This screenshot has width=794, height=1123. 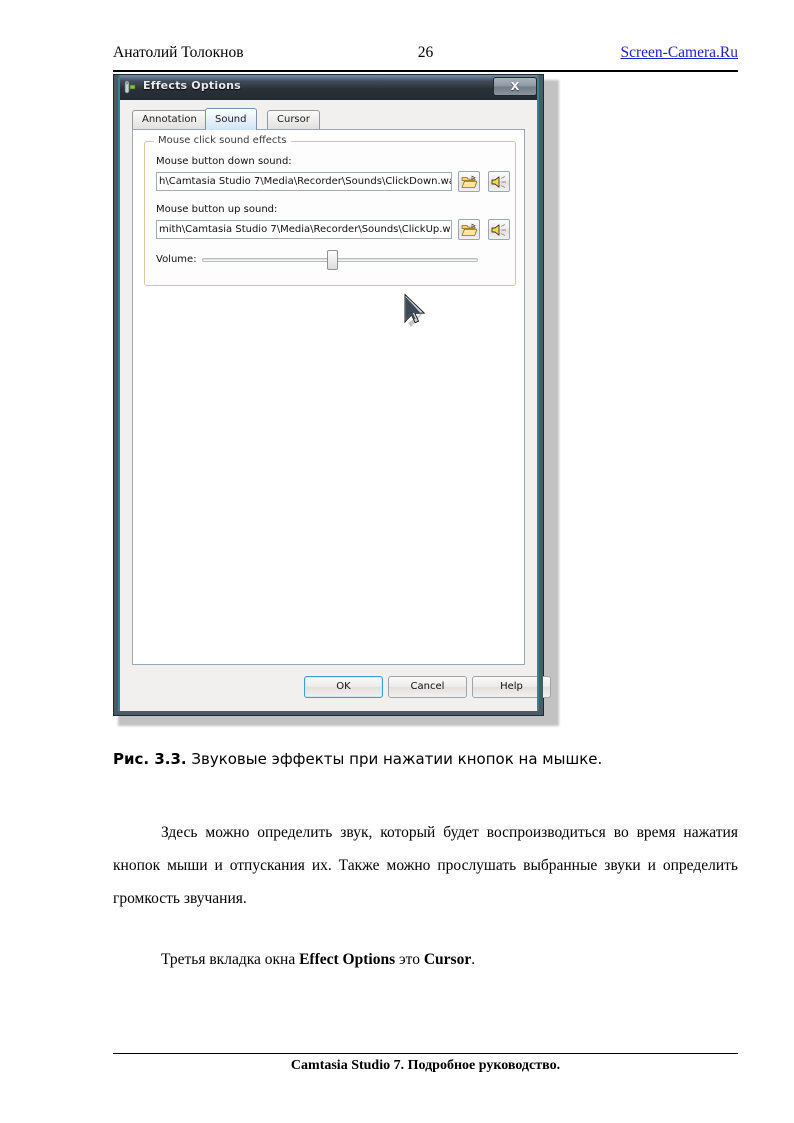 I want to click on mouse-down-browse-button, so click(x=469, y=181).